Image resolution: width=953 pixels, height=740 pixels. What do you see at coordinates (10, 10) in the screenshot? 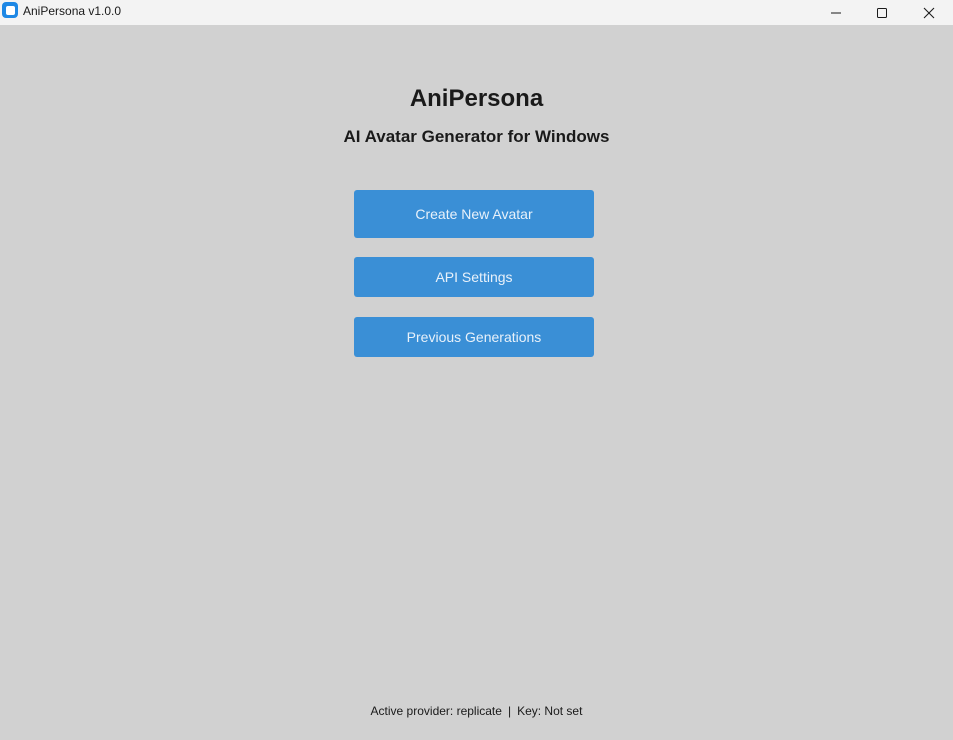
I see `app-icon` at bounding box center [10, 10].